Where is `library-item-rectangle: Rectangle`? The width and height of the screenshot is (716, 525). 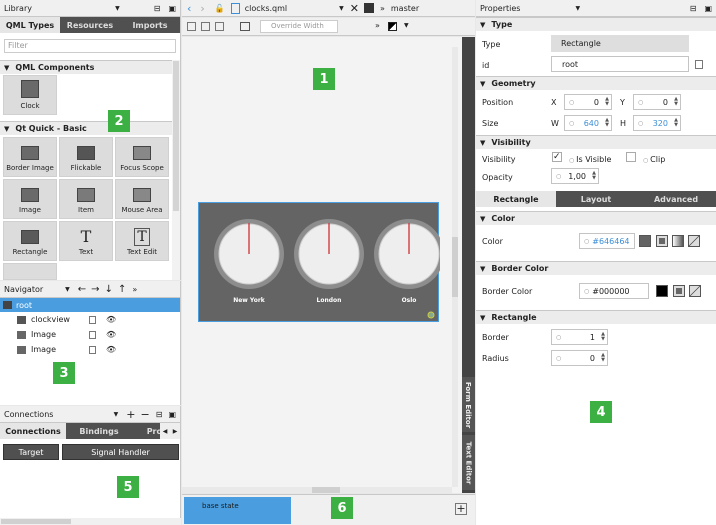
library-item-rectangle: Rectangle is located at coordinates (30, 241).